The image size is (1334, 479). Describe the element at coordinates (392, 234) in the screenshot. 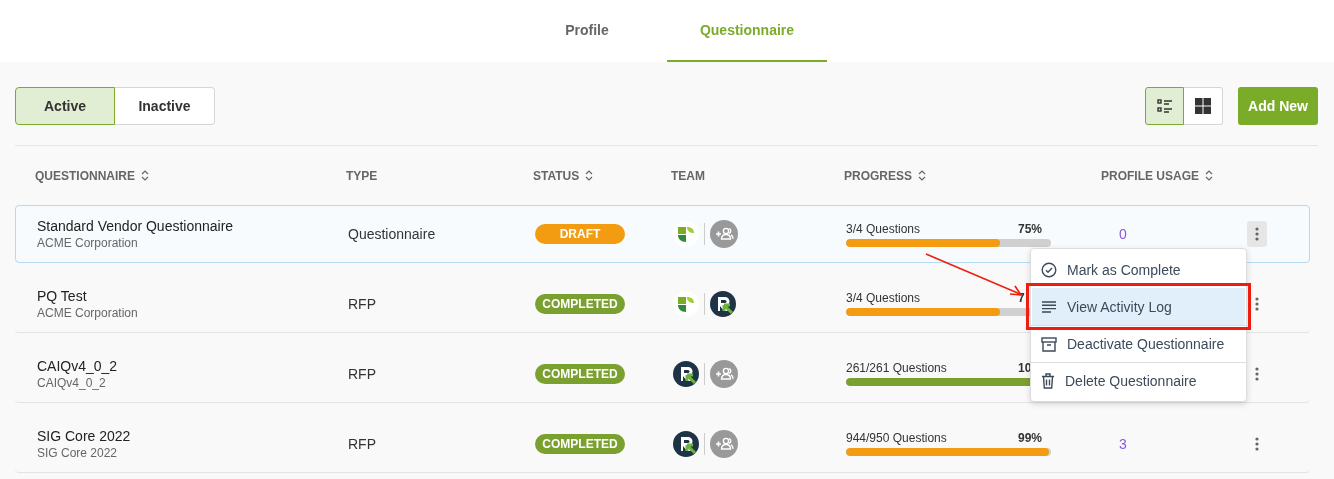

I see `type-text: Questionnaire` at that location.